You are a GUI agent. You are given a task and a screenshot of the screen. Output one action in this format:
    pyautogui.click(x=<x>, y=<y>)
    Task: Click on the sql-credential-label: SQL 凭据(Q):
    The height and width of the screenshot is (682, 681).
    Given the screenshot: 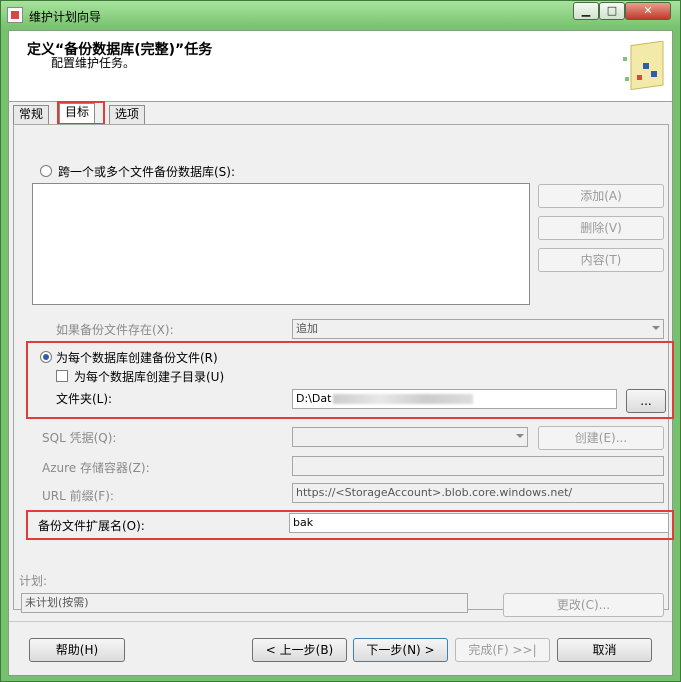 What is the action you would take?
    pyautogui.click(x=79, y=438)
    